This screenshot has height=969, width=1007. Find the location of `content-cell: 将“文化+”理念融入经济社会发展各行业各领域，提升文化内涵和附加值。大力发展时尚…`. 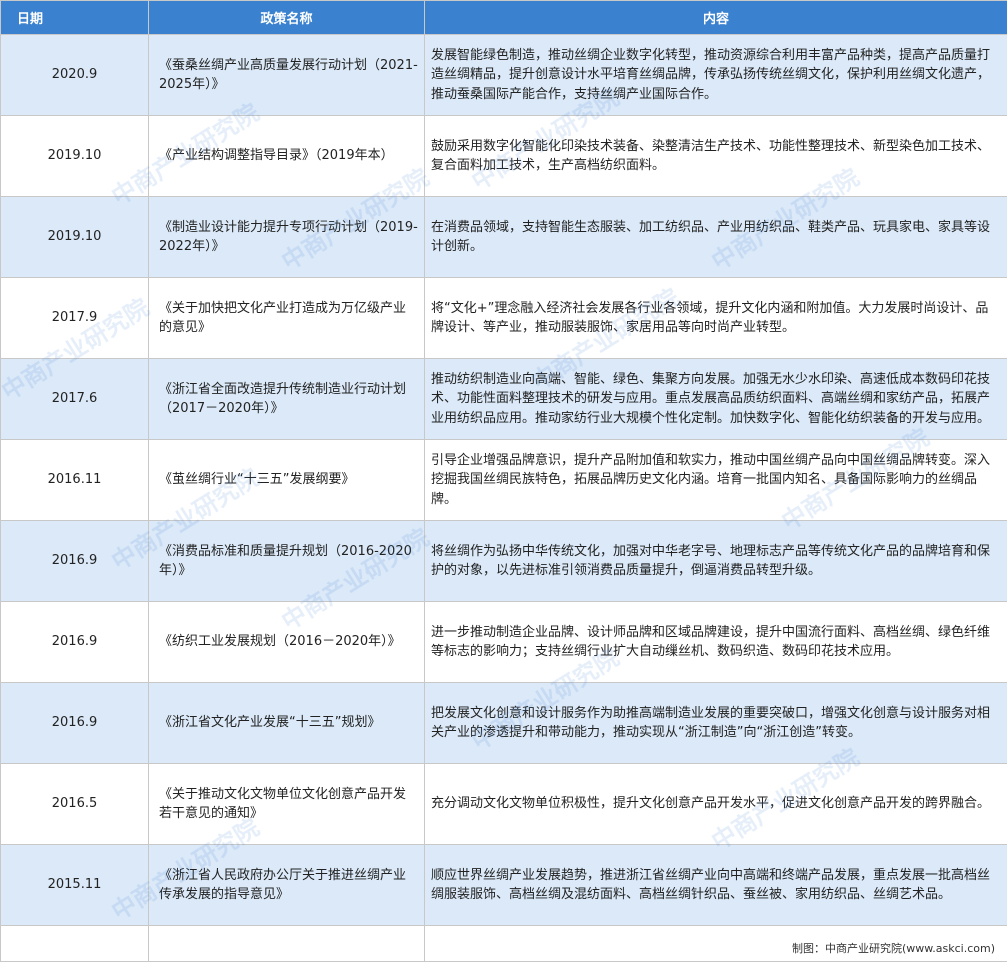

content-cell: 将“文化+”理念融入经济社会发展各行业各领域，提升文化内涵和附加值。大力发展时尚… is located at coordinates (715, 318).